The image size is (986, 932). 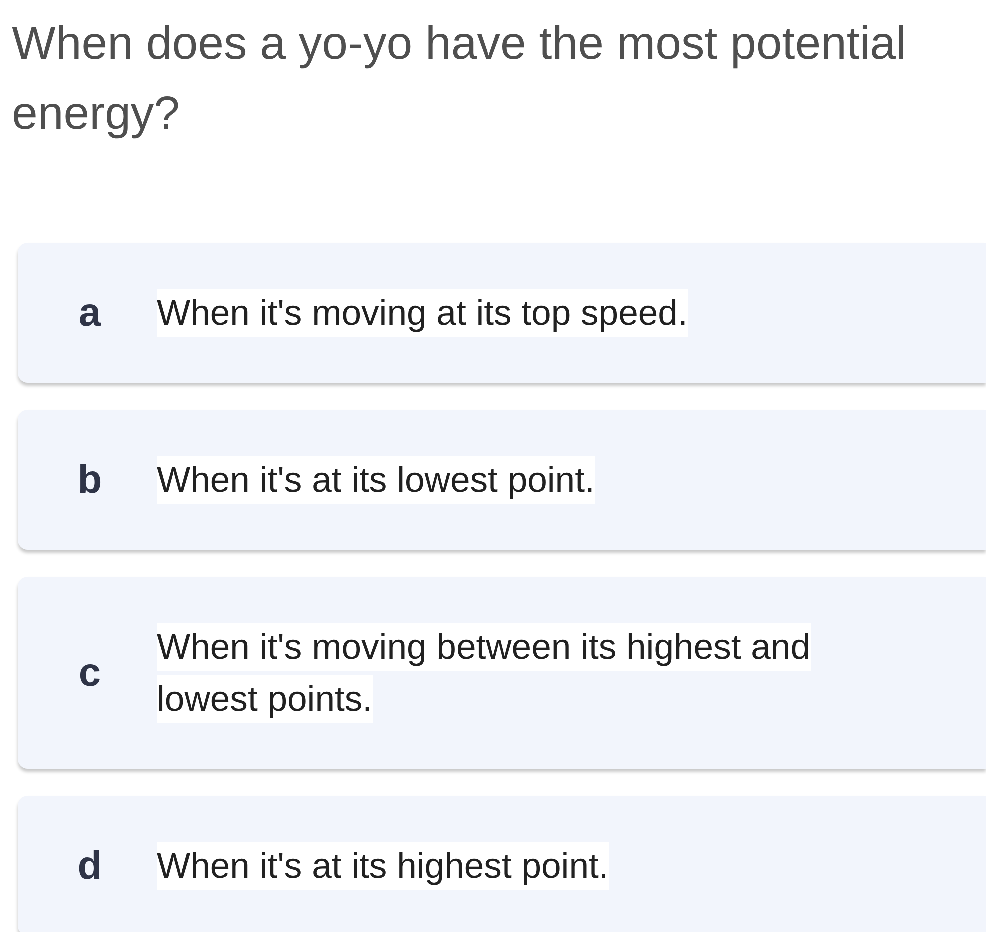 I want to click on option-text: When it's at its lowest point., so click(x=376, y=480).